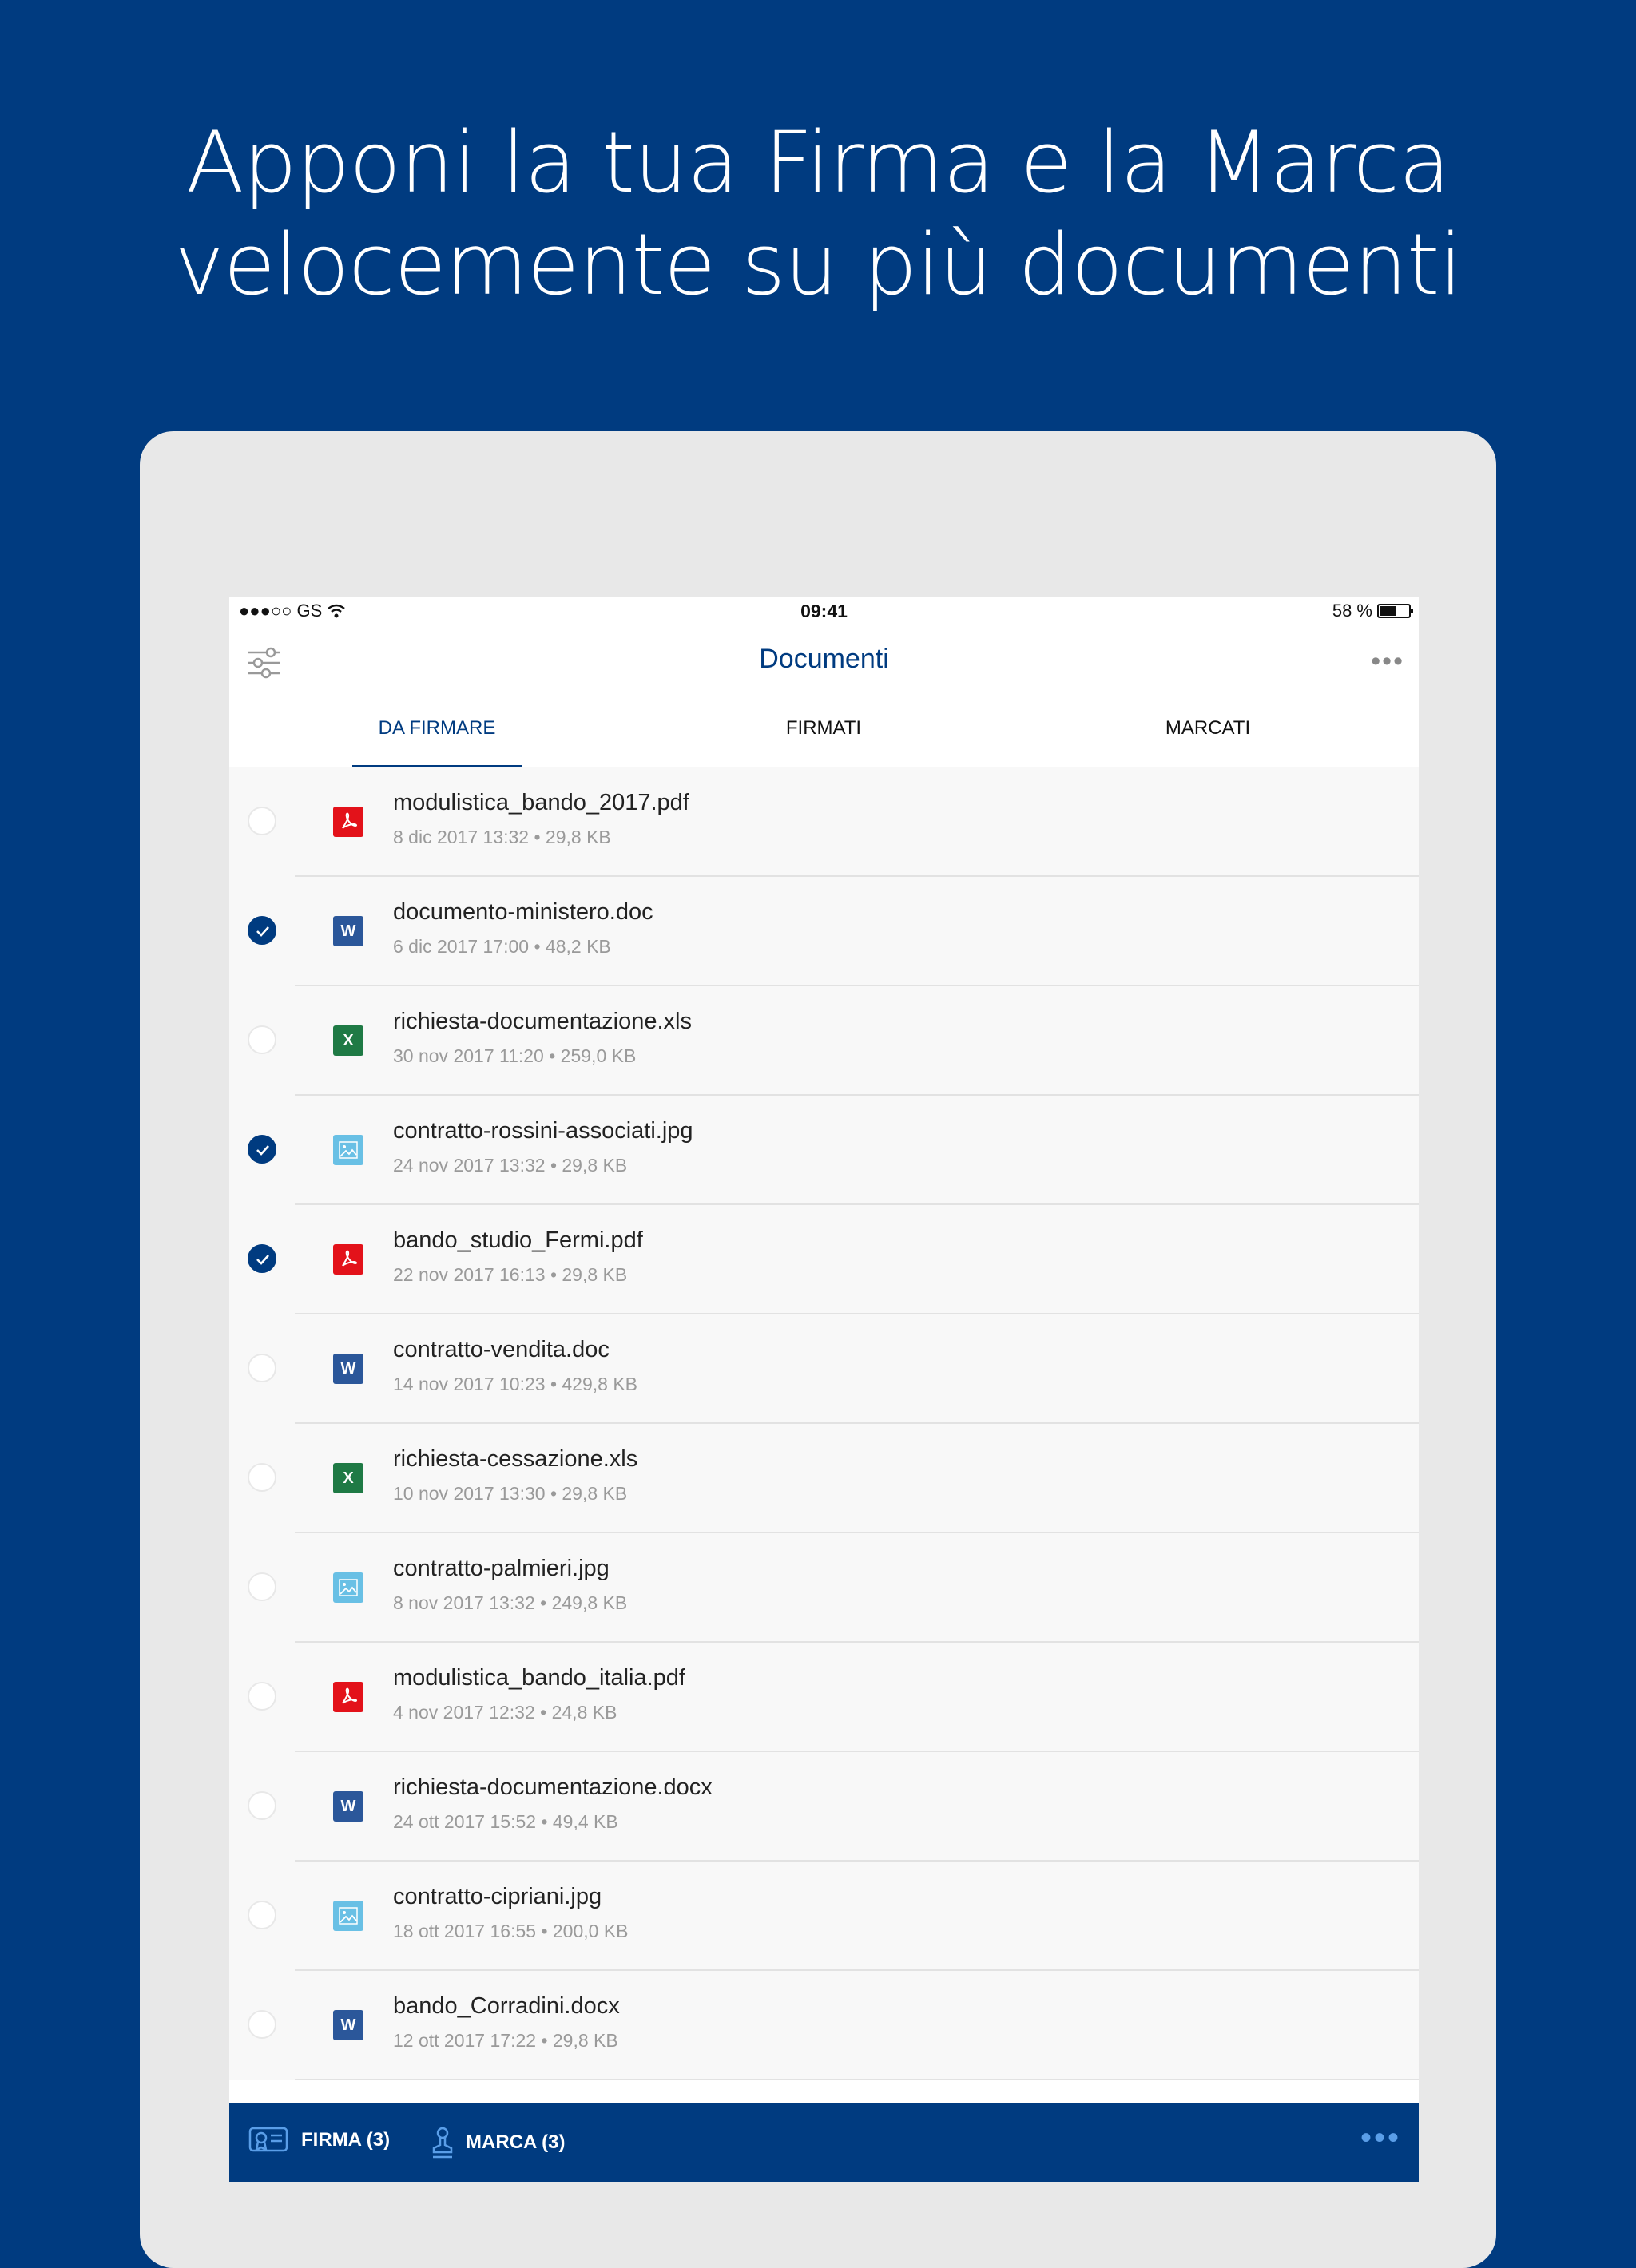 This screenshot has width=1636, height=2268. What do you see at coordinates (553, 1787) in the screenshot?
I see `file-name: richiesta-documentazione.docx` at bounding box center [553, 1787].